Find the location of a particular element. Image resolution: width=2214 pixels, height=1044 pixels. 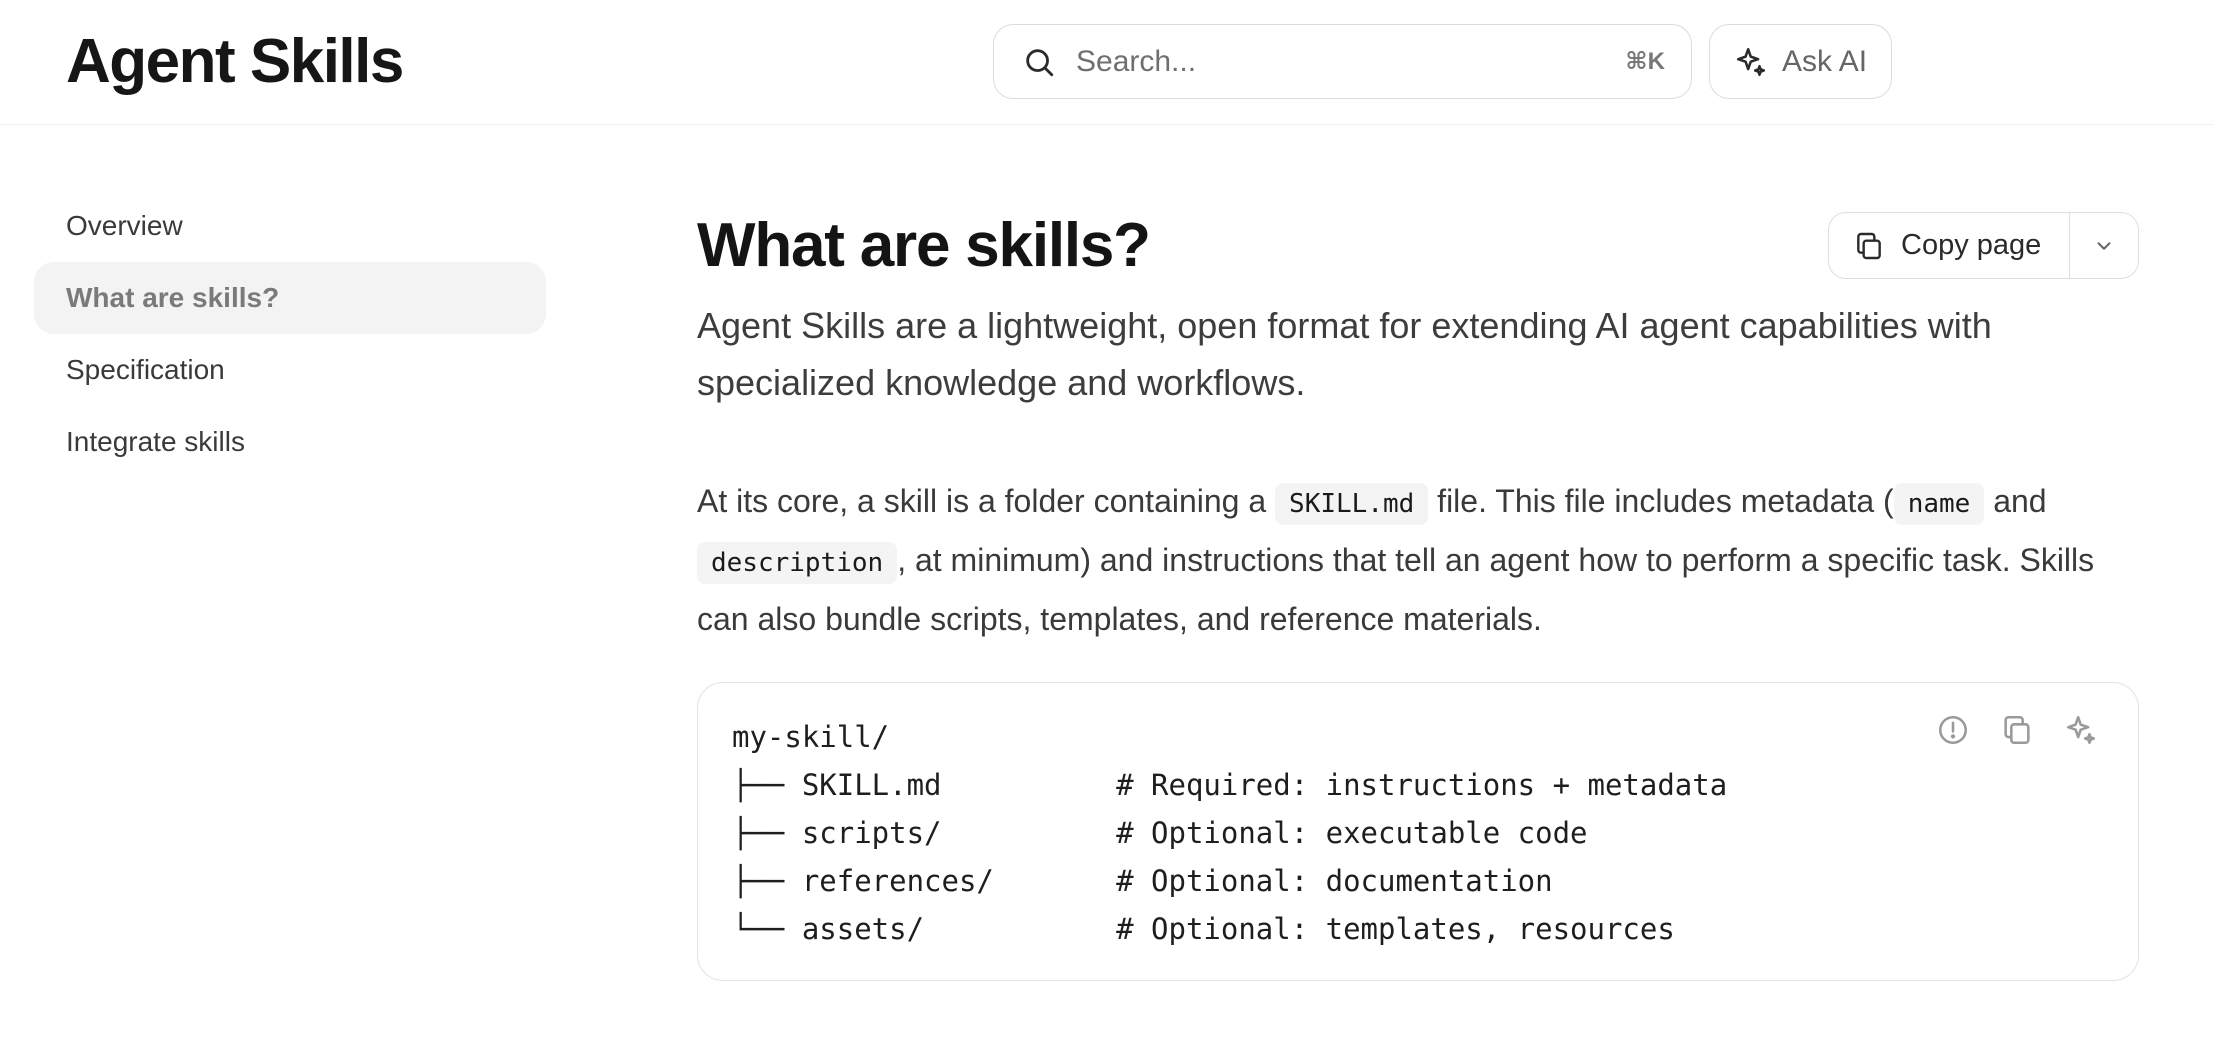

search-box: Search... ⌘K is located at coordinates (1342, 61).